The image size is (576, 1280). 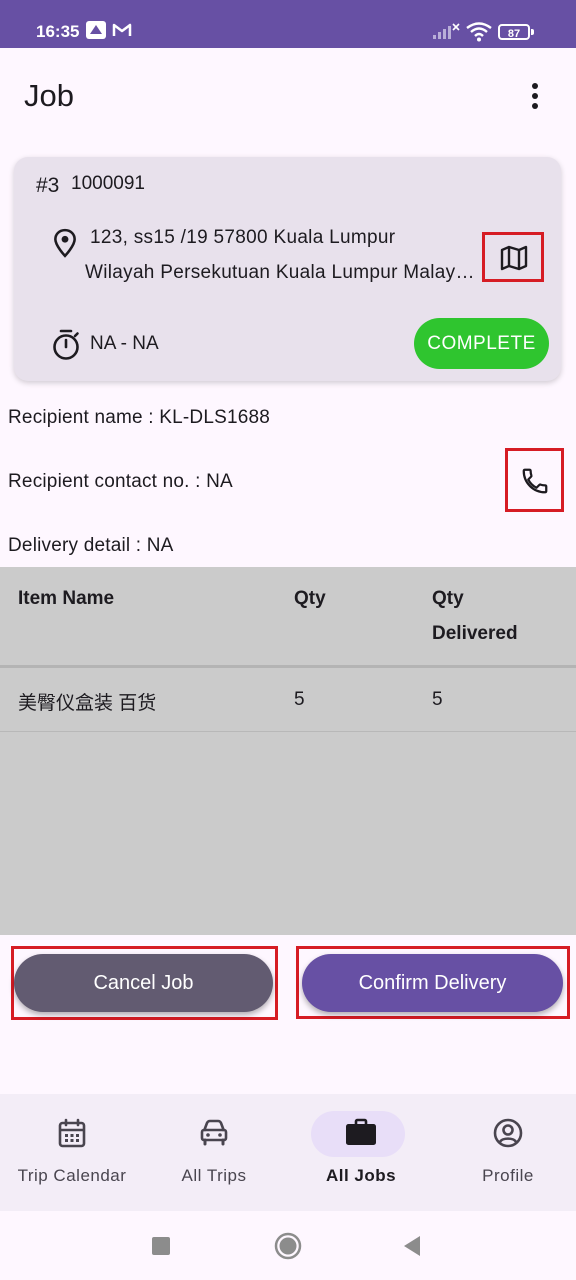 What do you see at coordinates (412, 1246) in the screenshot?
I see `back-button` at bounding box center [412, 1246].